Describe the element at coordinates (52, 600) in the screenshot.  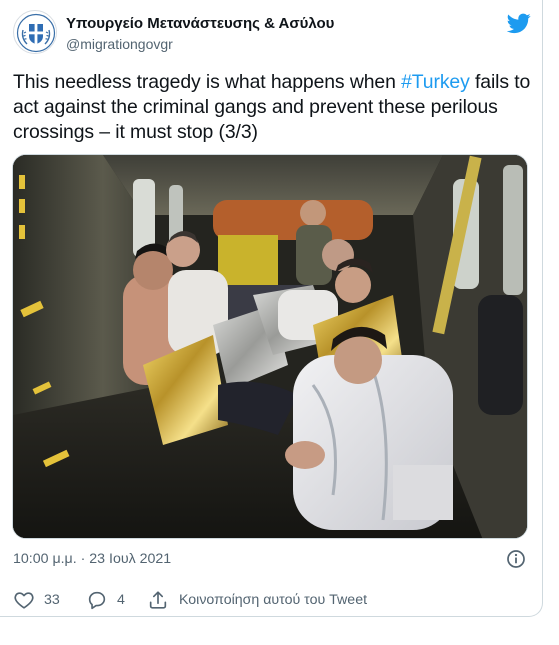
I see `like-count: 33` at that location.